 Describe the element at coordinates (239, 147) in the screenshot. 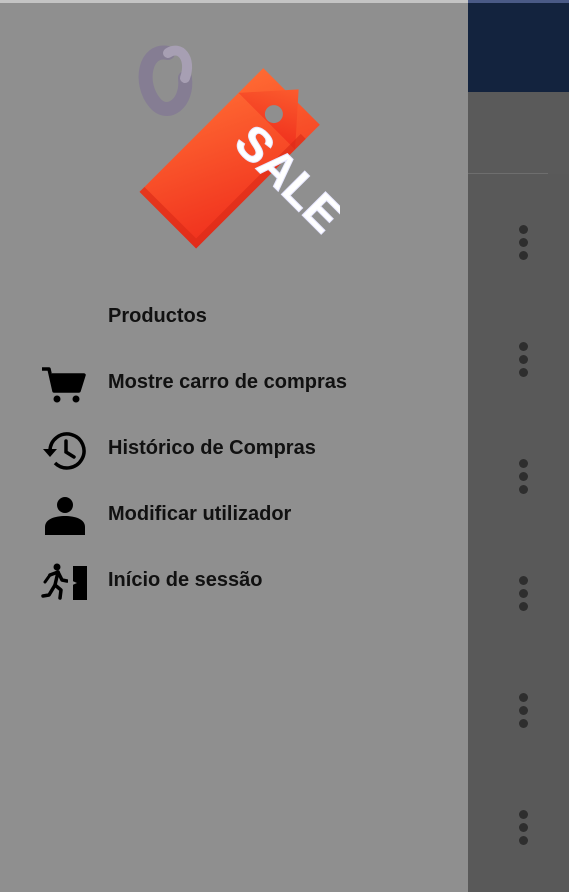

I see `sale-tag-logo: SALE` at that location.